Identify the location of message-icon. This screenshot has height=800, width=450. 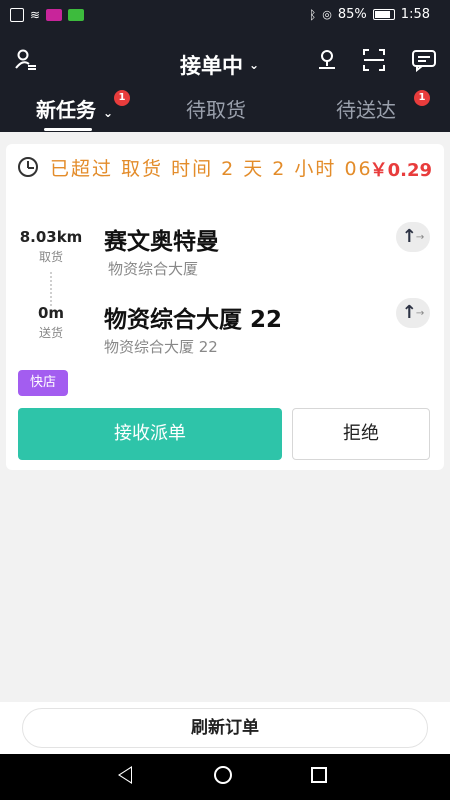
(424, 63).